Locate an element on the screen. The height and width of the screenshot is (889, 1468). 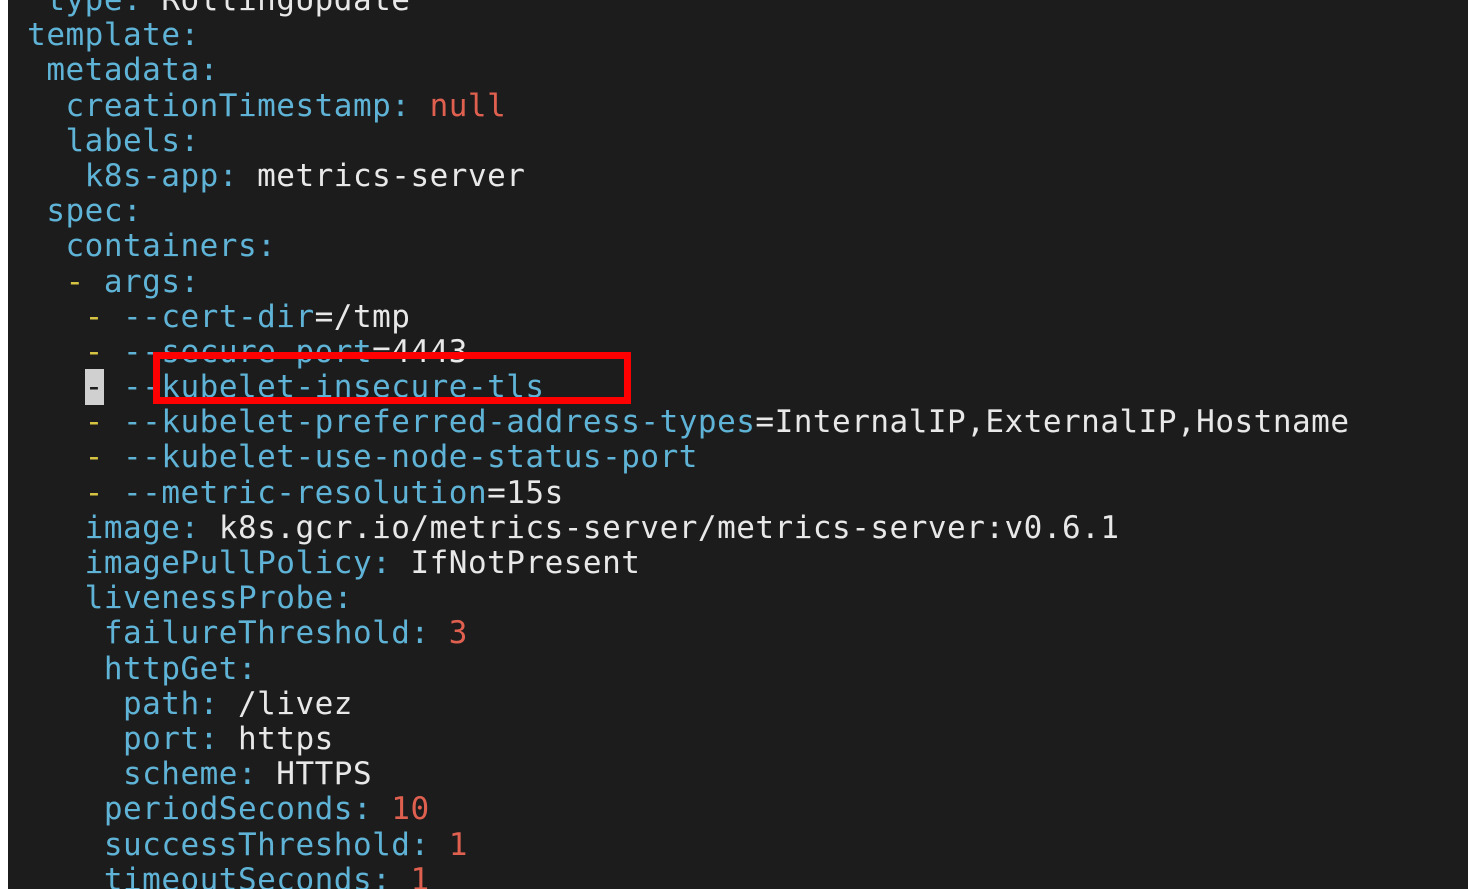
yaml-line: k8s-app: metrics-server is located at coordinates (678, 175).